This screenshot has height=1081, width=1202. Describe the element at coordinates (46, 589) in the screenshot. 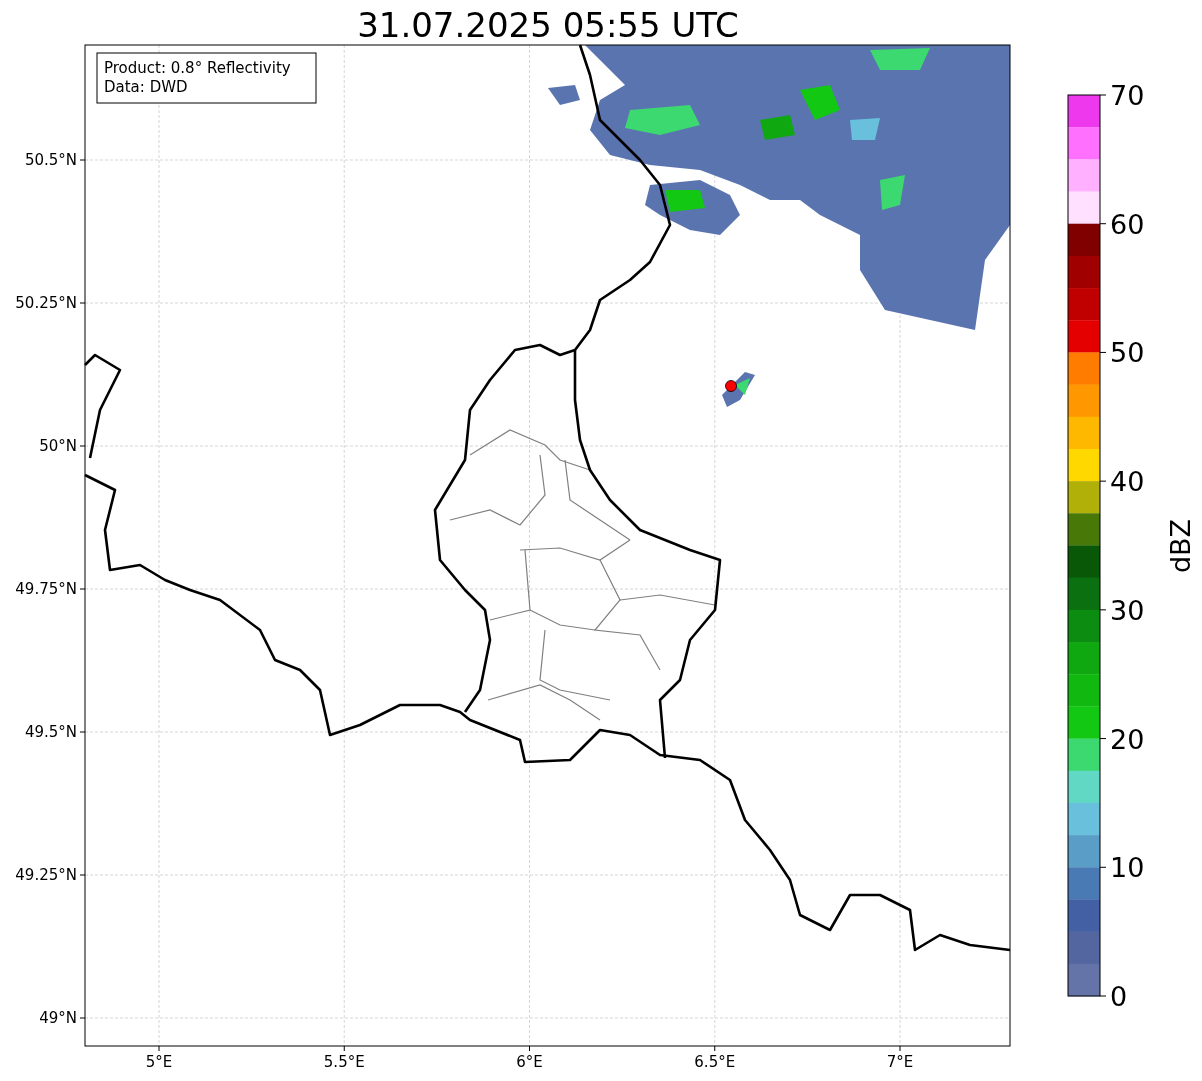

I see `latitude-label: 49.75°N` at that location.